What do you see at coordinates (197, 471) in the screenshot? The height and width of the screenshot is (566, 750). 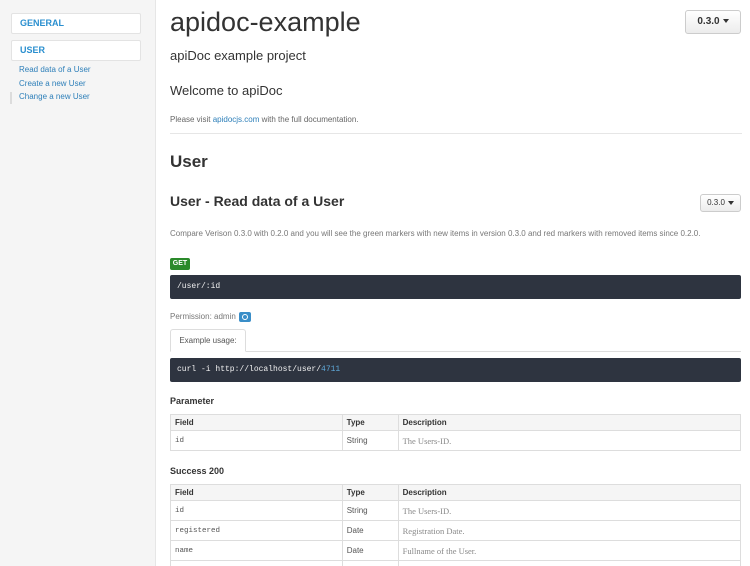 I see `success-title: Success 200` at bounding box center [197, 471].